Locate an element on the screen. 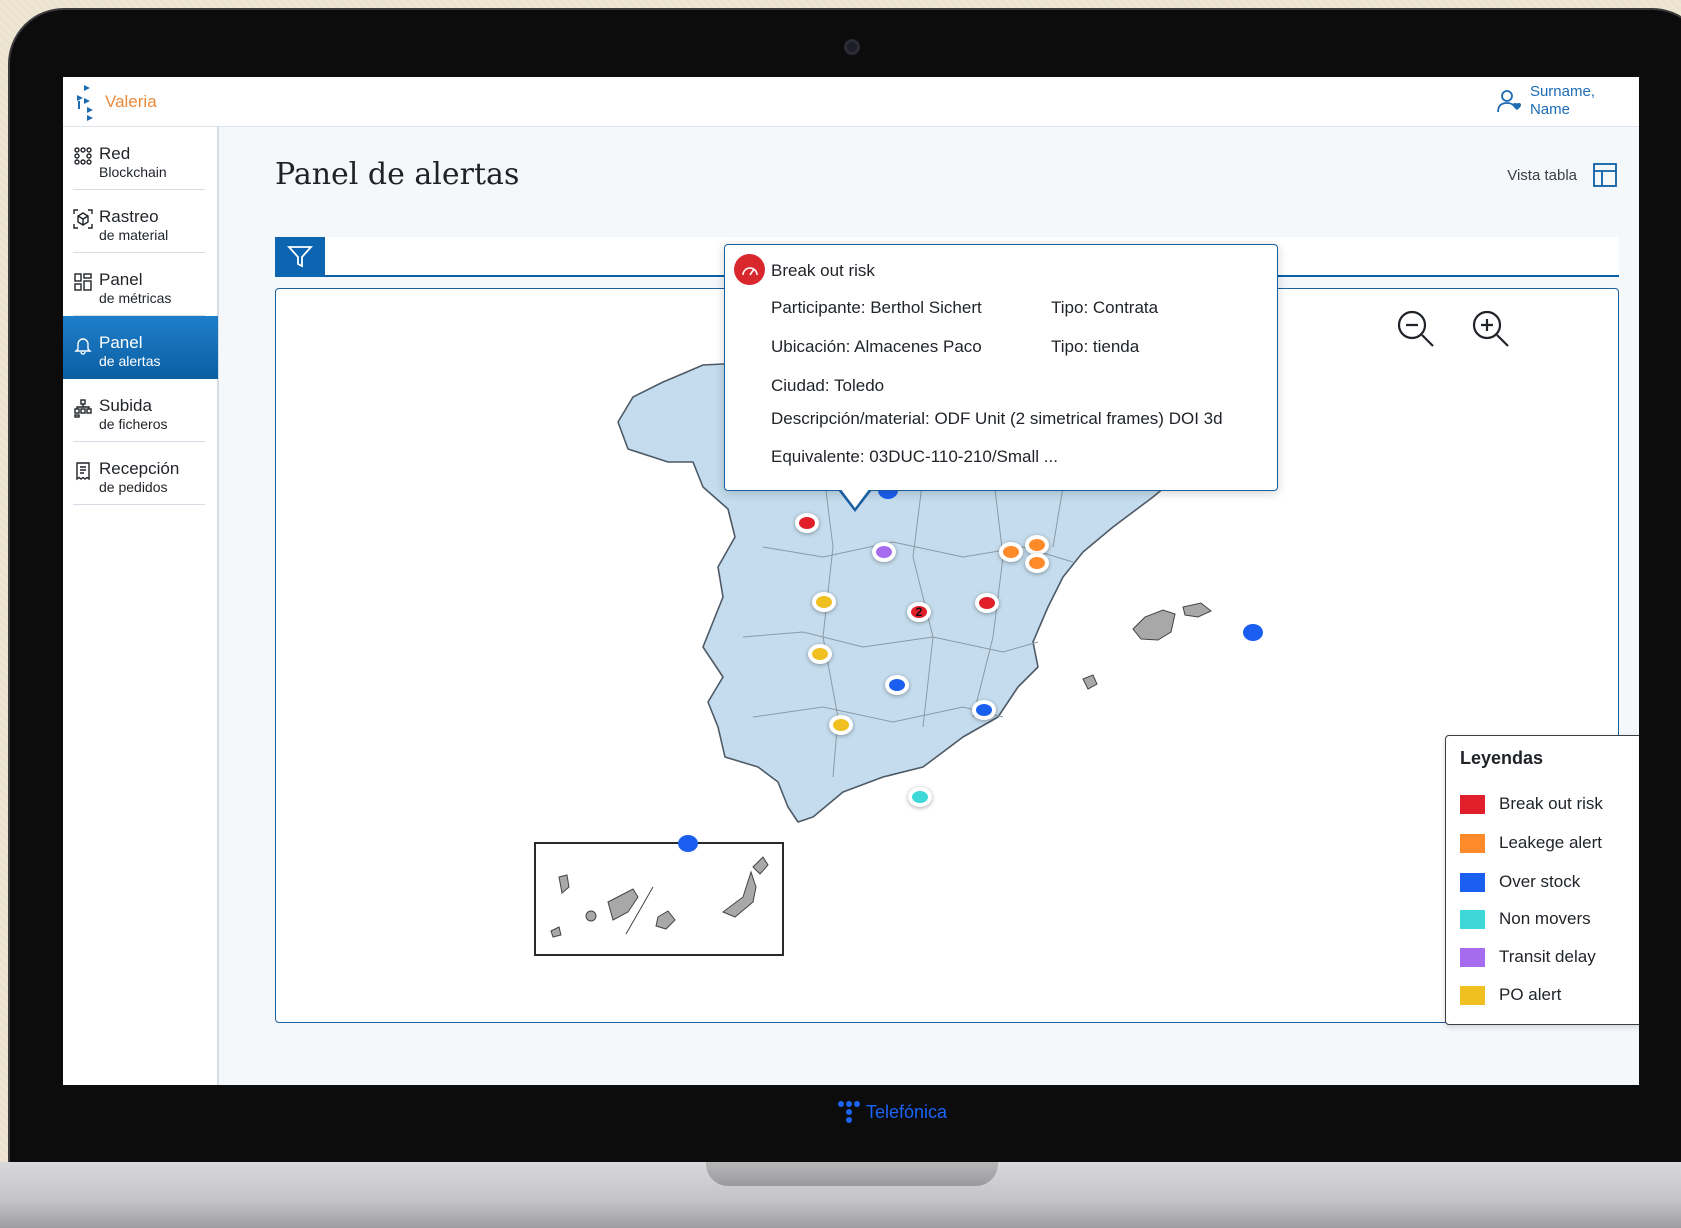  legend-label: Leakege alert is located at coordinates (1551, 842).